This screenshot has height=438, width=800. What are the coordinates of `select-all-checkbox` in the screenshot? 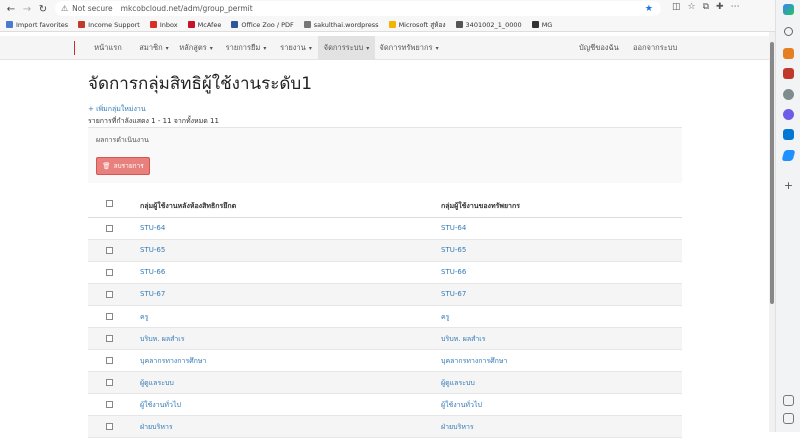 It's located at (109, 203).